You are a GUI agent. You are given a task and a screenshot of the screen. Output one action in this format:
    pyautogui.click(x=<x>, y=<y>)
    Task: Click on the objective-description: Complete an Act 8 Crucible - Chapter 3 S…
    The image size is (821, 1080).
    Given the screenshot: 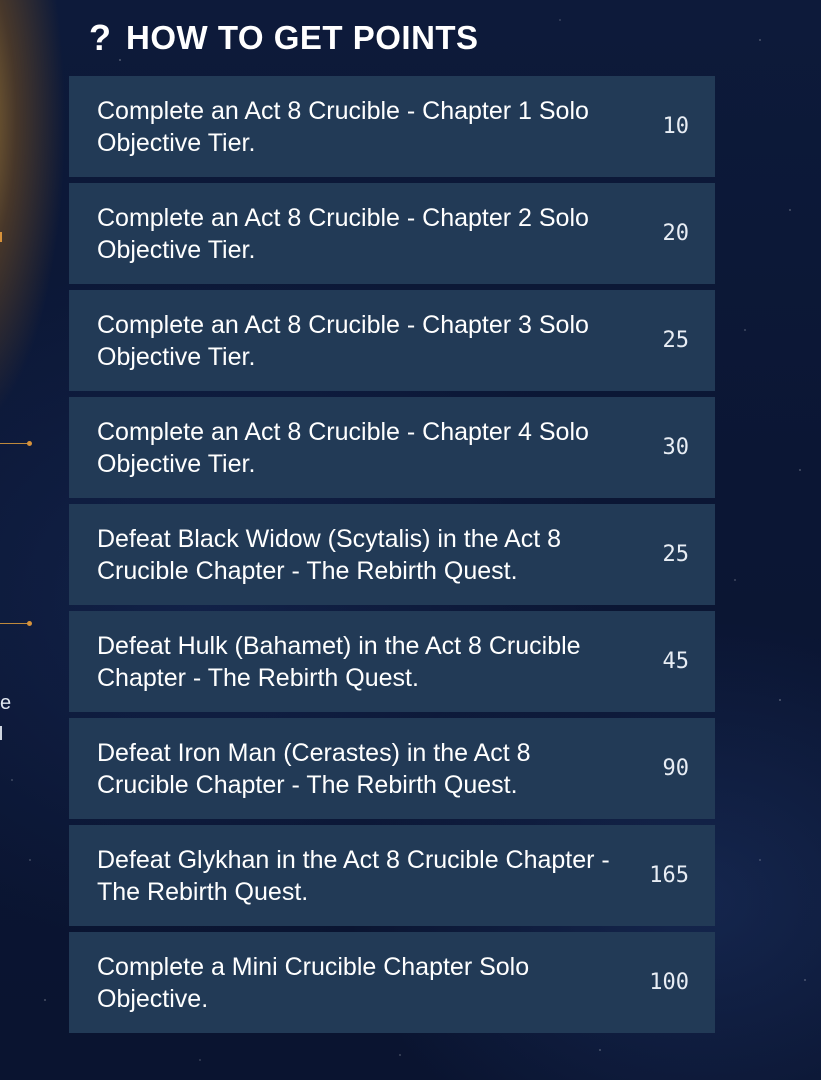 What is the action you would take?
    pyautogui.click(x=343, y=340)
    